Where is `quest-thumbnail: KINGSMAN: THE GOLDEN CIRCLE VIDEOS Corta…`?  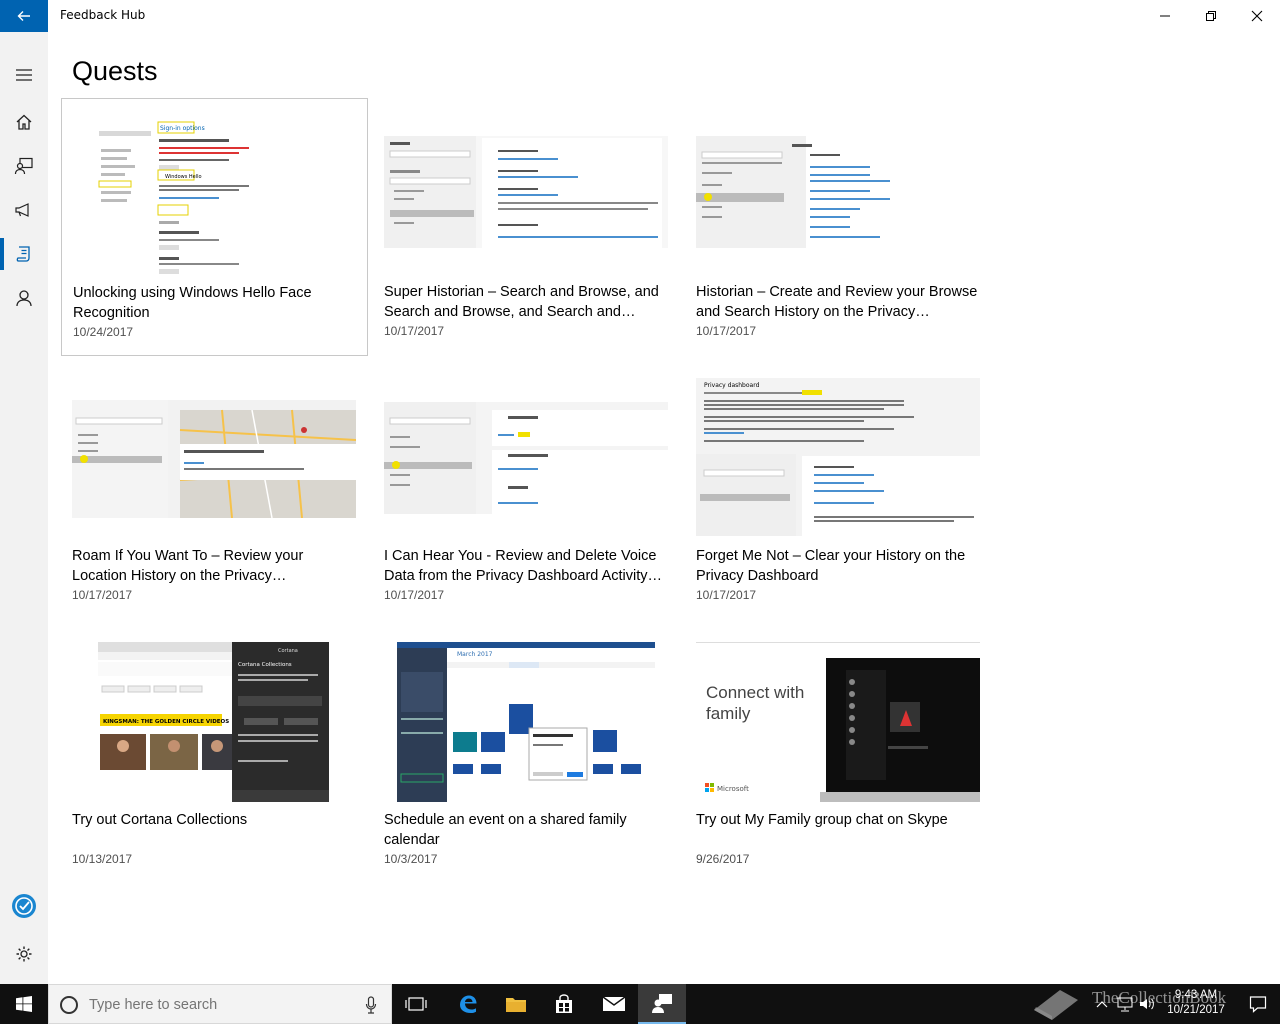
quest-thumbnail: KINGSMAN: THE GOLDEN CIRCLE VIDEOS Corta… is located at coordinates (213, 722).